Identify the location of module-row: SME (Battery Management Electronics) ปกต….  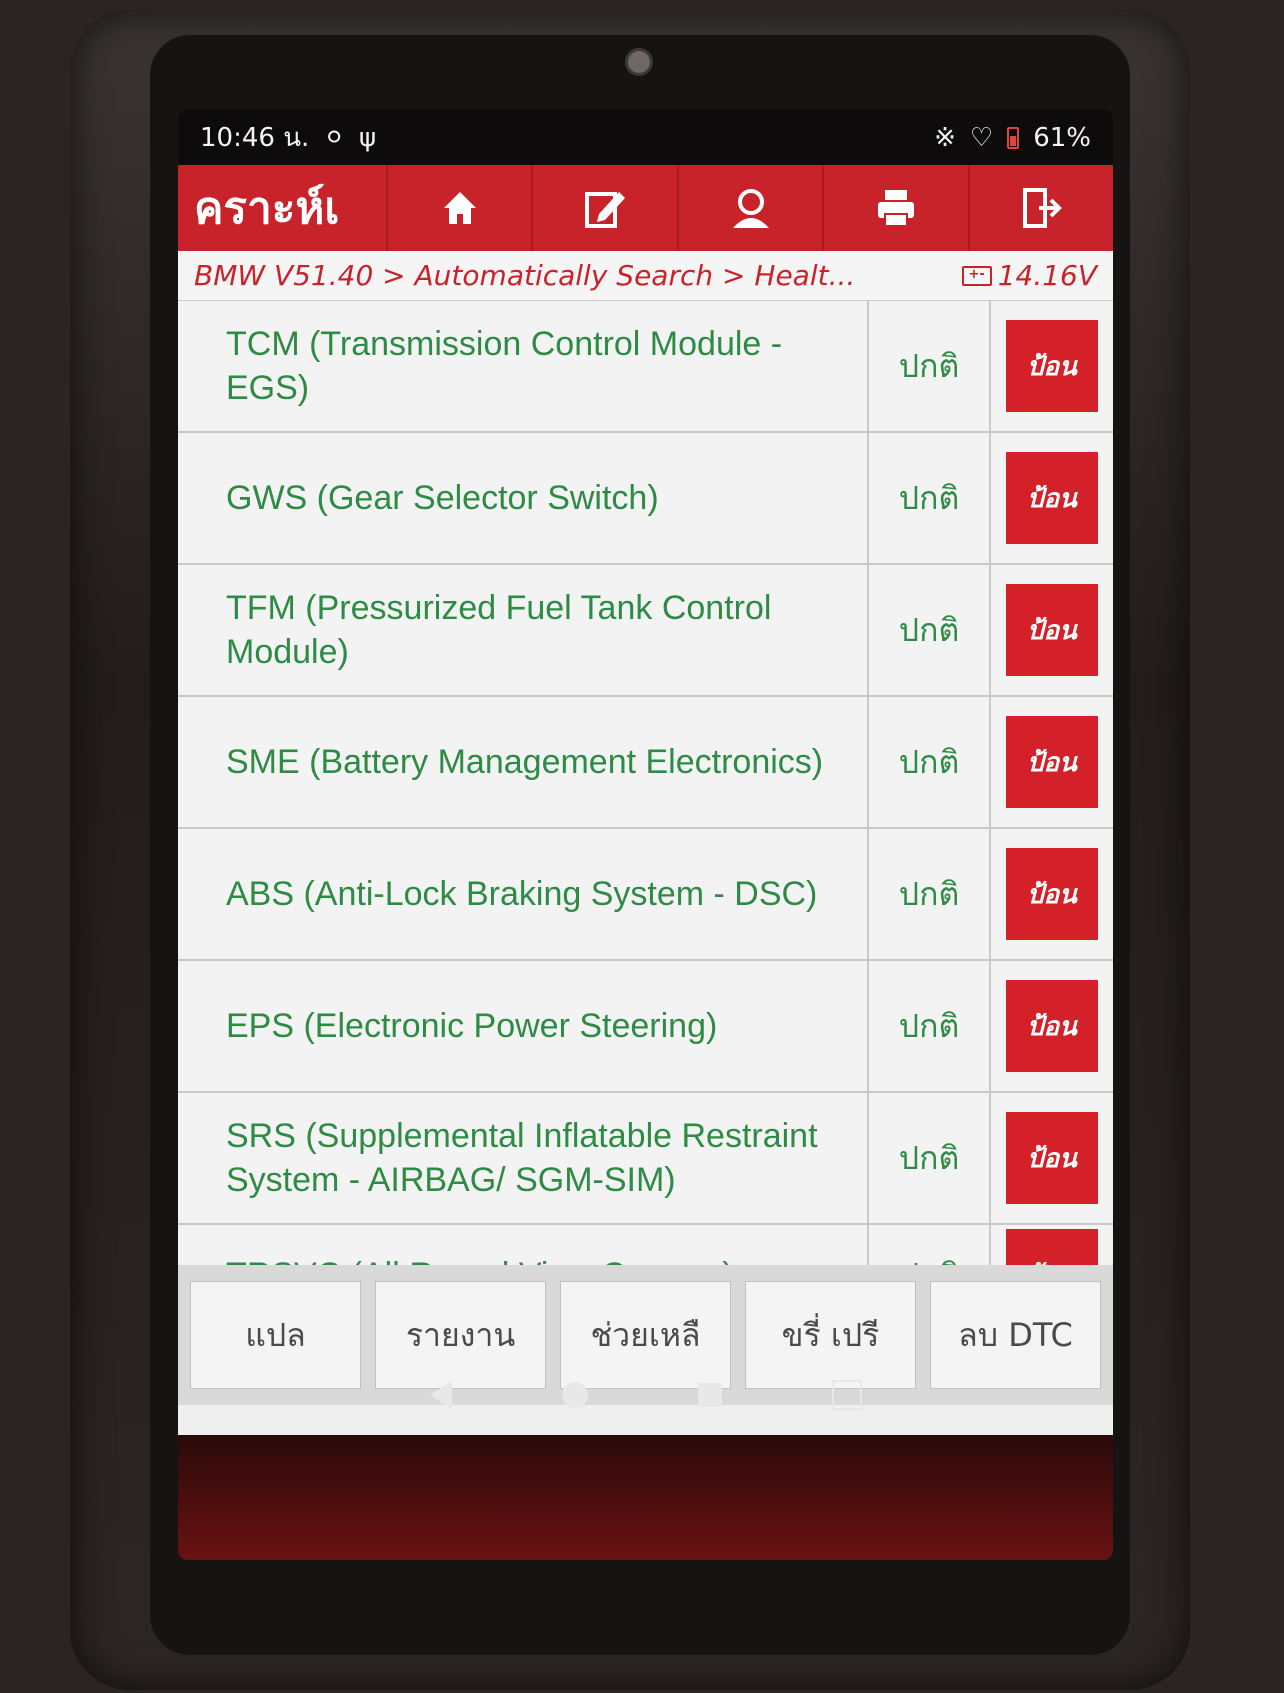
(645, 763).